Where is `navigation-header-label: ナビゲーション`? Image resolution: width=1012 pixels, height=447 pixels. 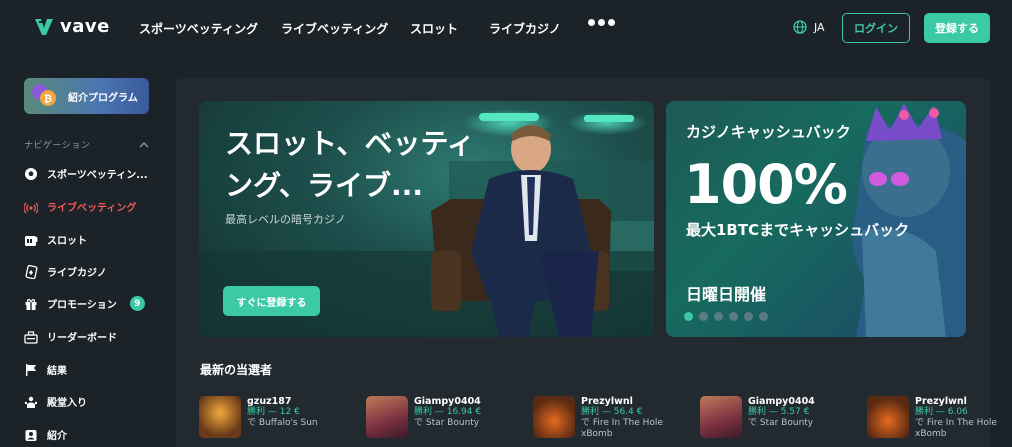 navigation-header-label: ナビゲーション is located at coordinates (57, 146).